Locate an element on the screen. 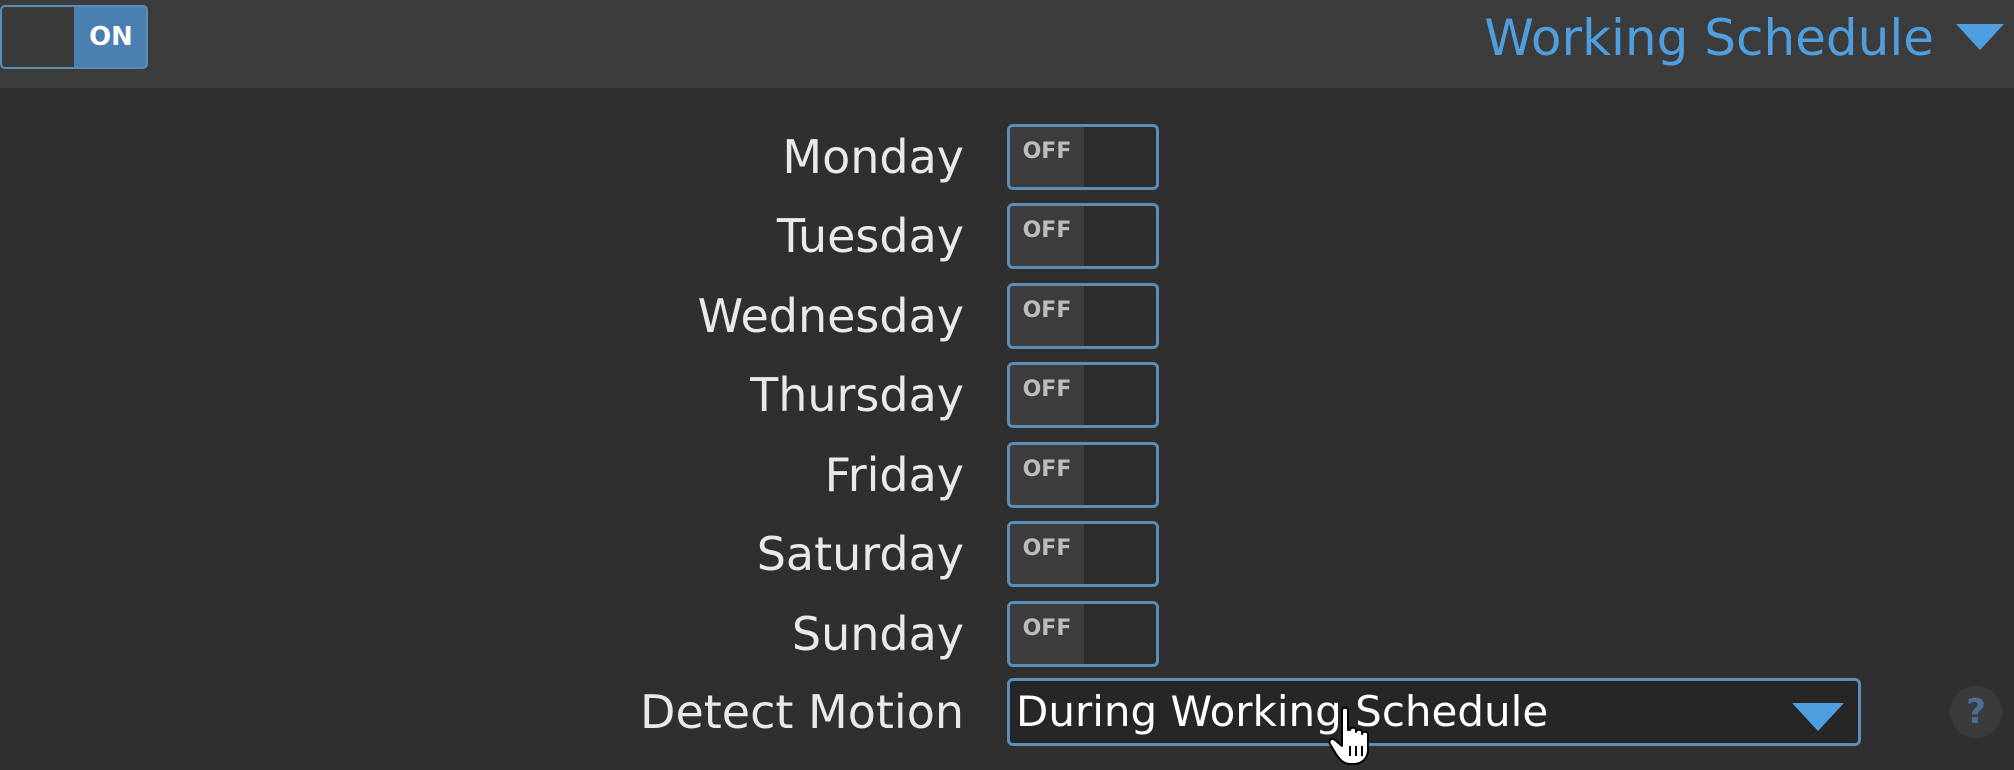 The height and width of the screenshot is (770, 2014). toggle-knob is located at coordinates (38, 37).